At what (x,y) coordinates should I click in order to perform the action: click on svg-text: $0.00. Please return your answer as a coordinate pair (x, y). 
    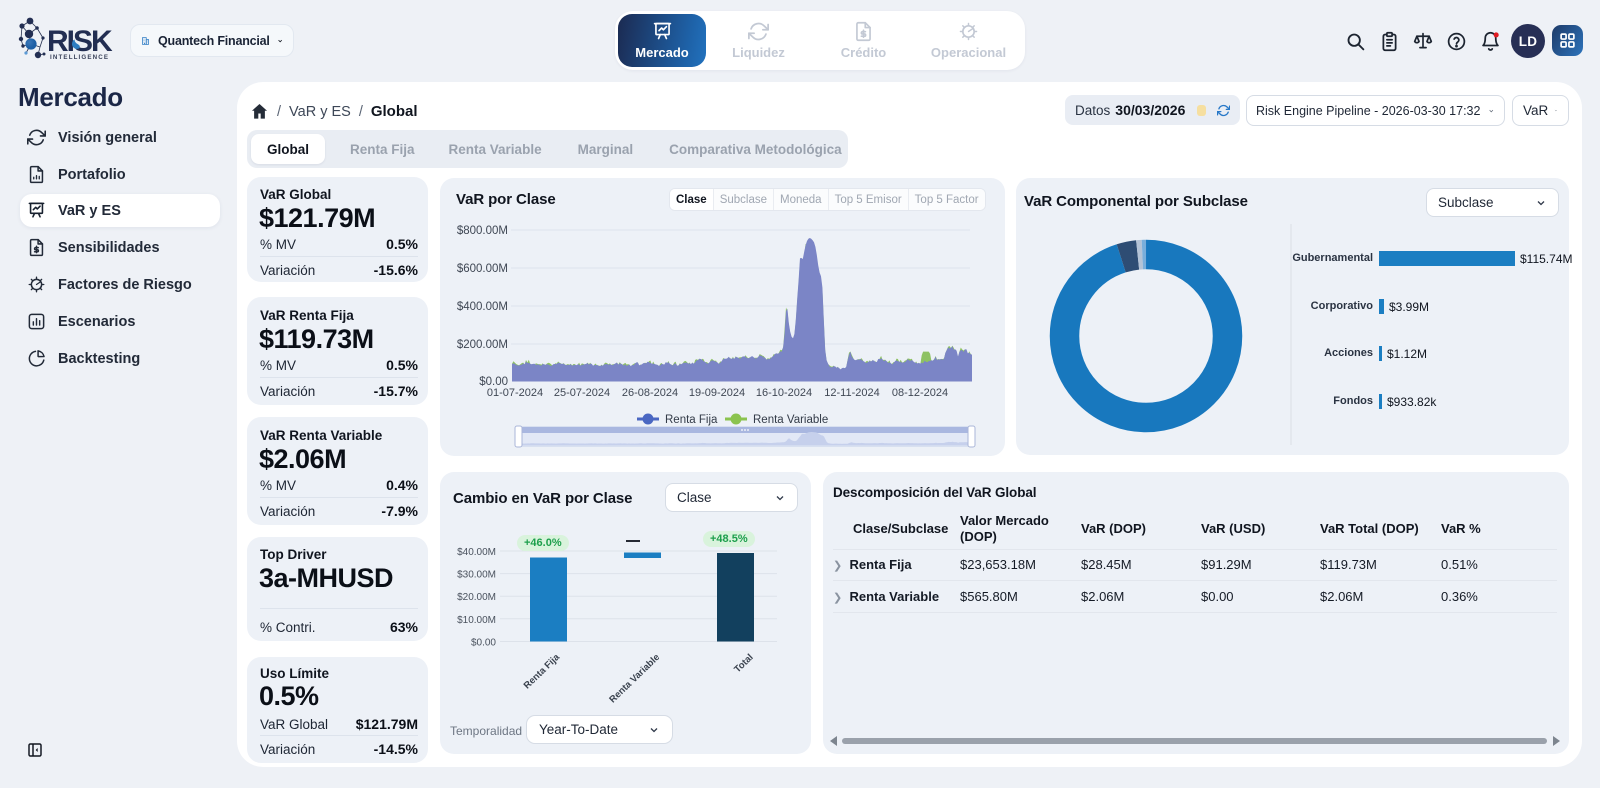
    Looking at the image, I should click on (483, 643).